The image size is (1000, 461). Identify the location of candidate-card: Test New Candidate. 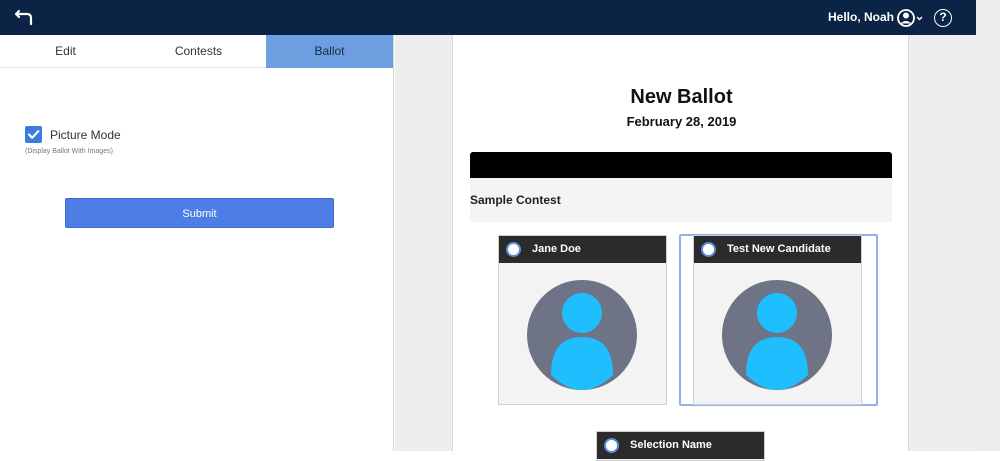
(777, 320).